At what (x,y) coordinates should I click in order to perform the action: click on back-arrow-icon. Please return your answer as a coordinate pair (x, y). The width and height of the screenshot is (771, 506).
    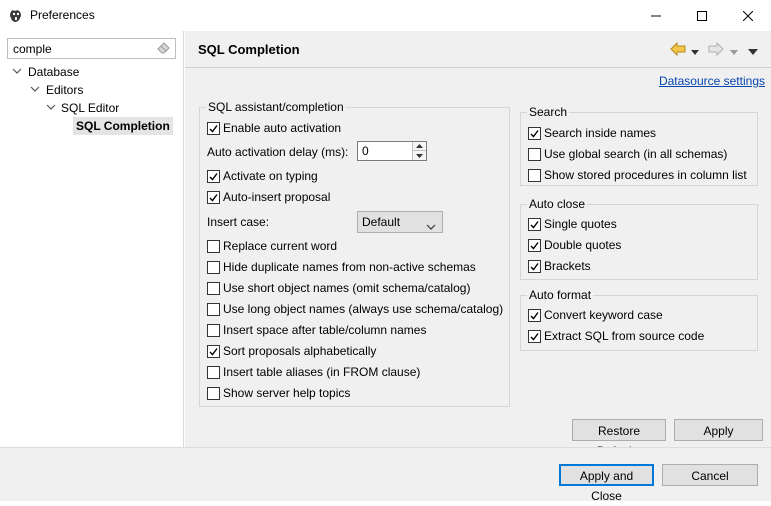
    Looking at the image, I should click on (678, 50).